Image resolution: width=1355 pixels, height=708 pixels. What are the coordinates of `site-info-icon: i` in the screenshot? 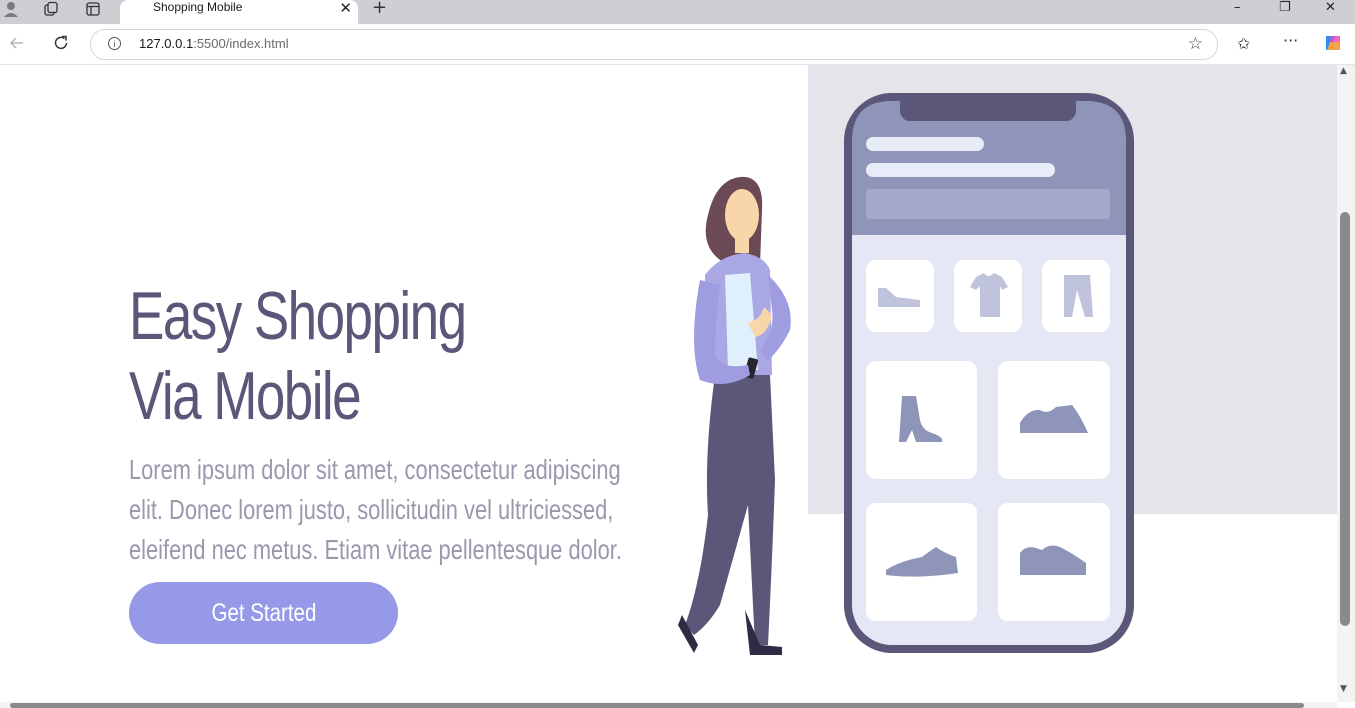 It's located at (114, 43).